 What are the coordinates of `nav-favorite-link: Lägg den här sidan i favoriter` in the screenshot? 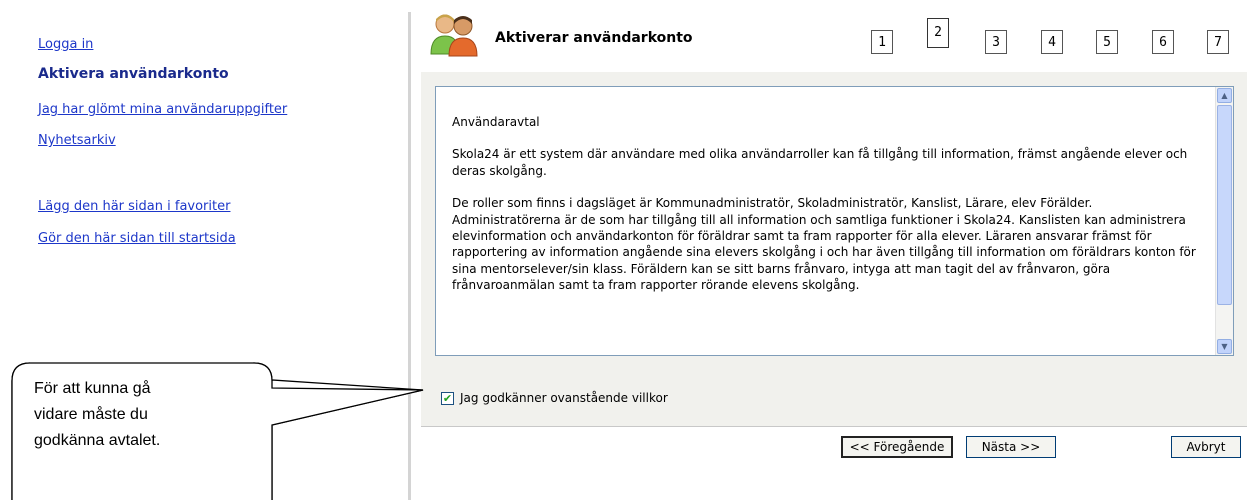 It's located at (134, 206).